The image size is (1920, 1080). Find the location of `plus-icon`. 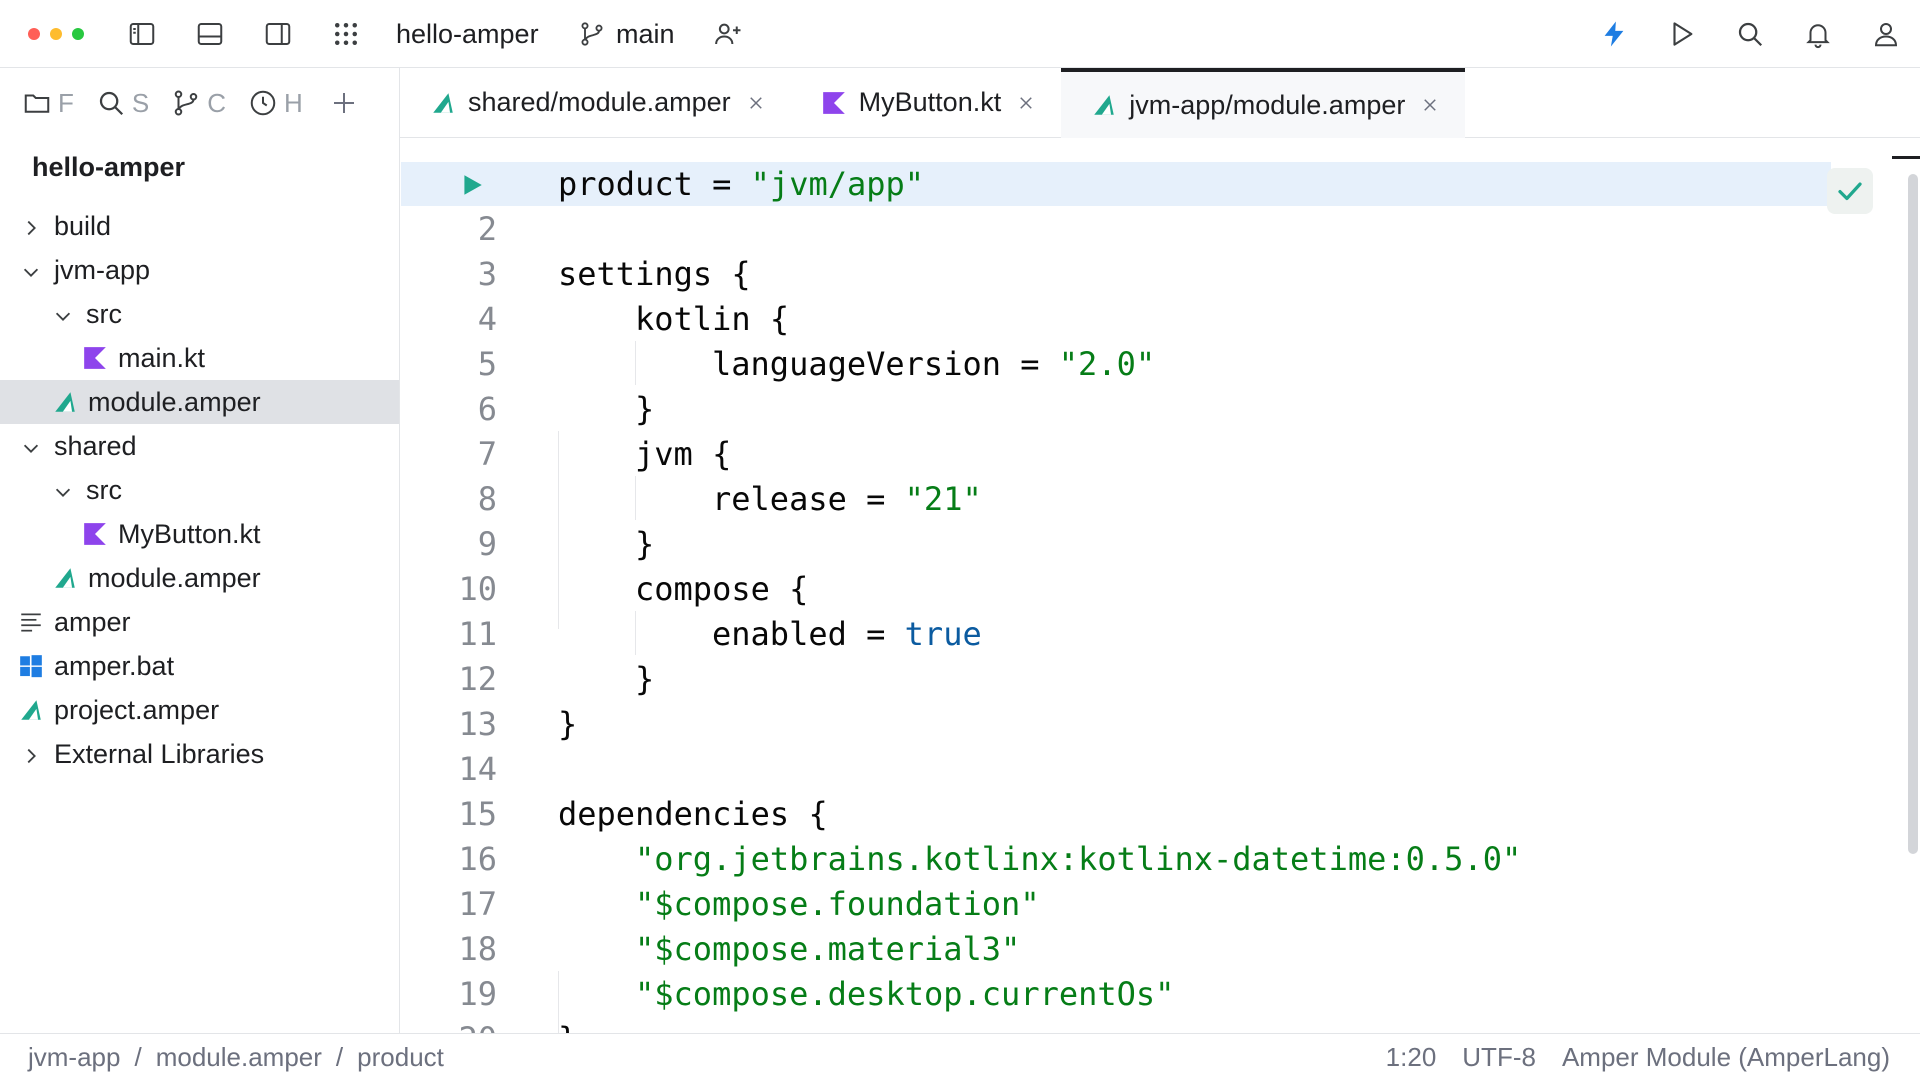

plus-icon is located at coordinates (334, 103).